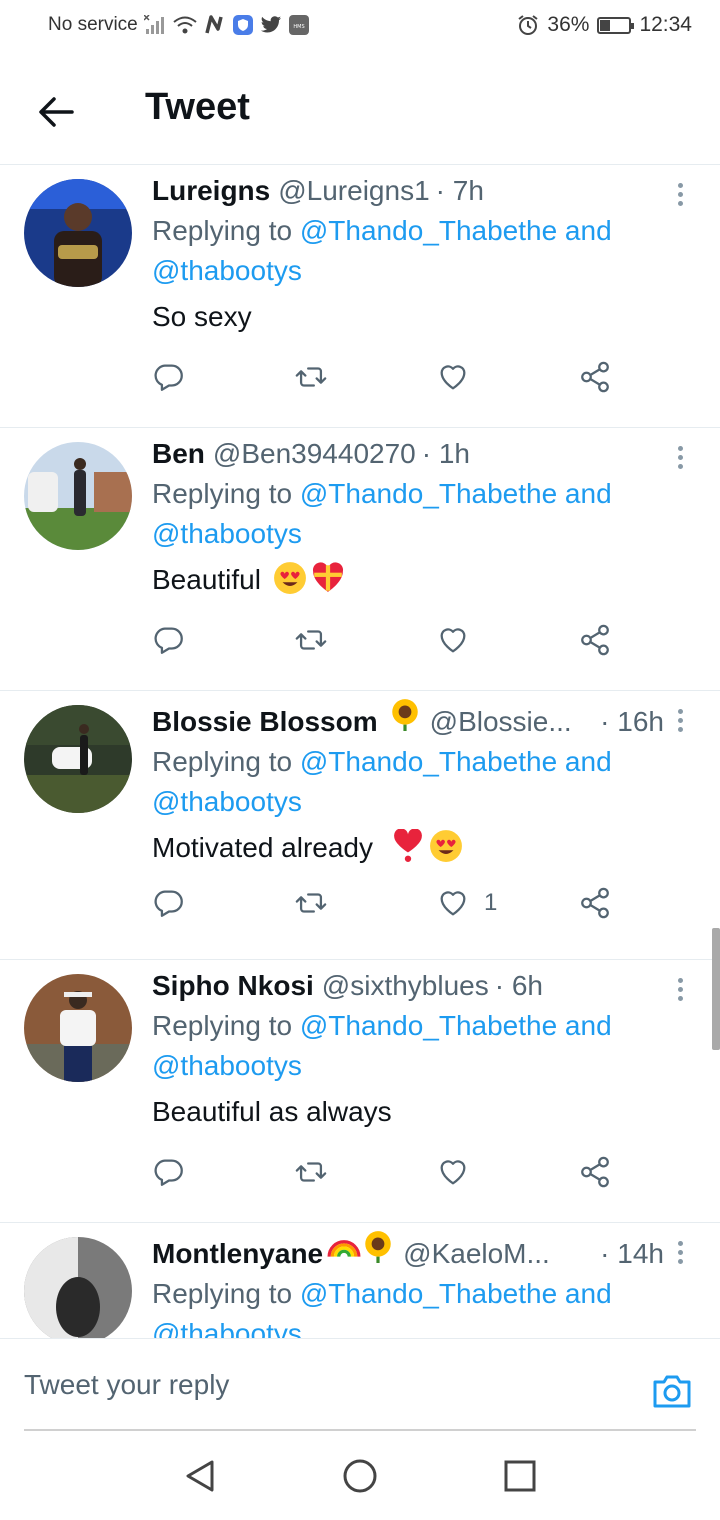  What do you see at coordinates (200, 1476) in the screenshot?
I see `nav-back-button` at bounding box center [200, 1476].